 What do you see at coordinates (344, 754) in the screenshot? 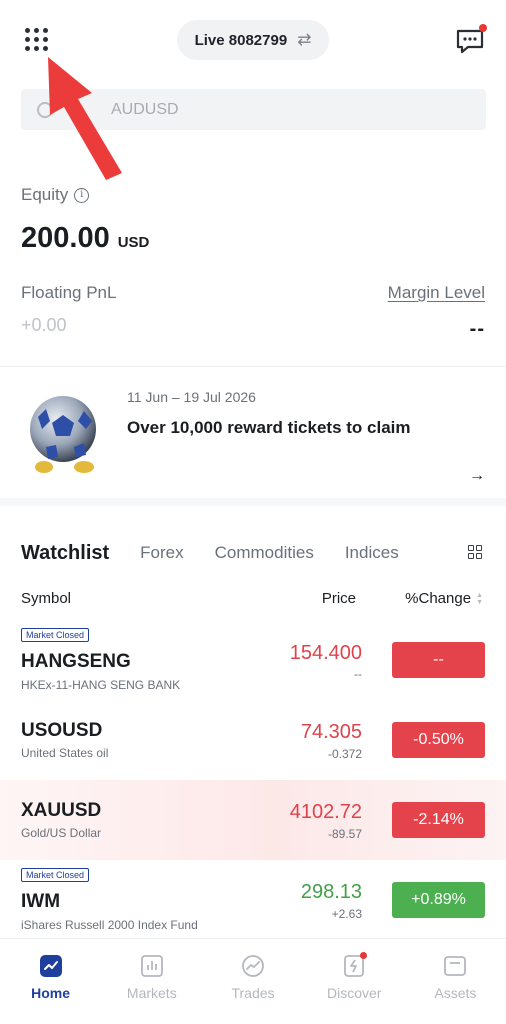
I see `price-change: -0.372` at bounding box center [344, 754].